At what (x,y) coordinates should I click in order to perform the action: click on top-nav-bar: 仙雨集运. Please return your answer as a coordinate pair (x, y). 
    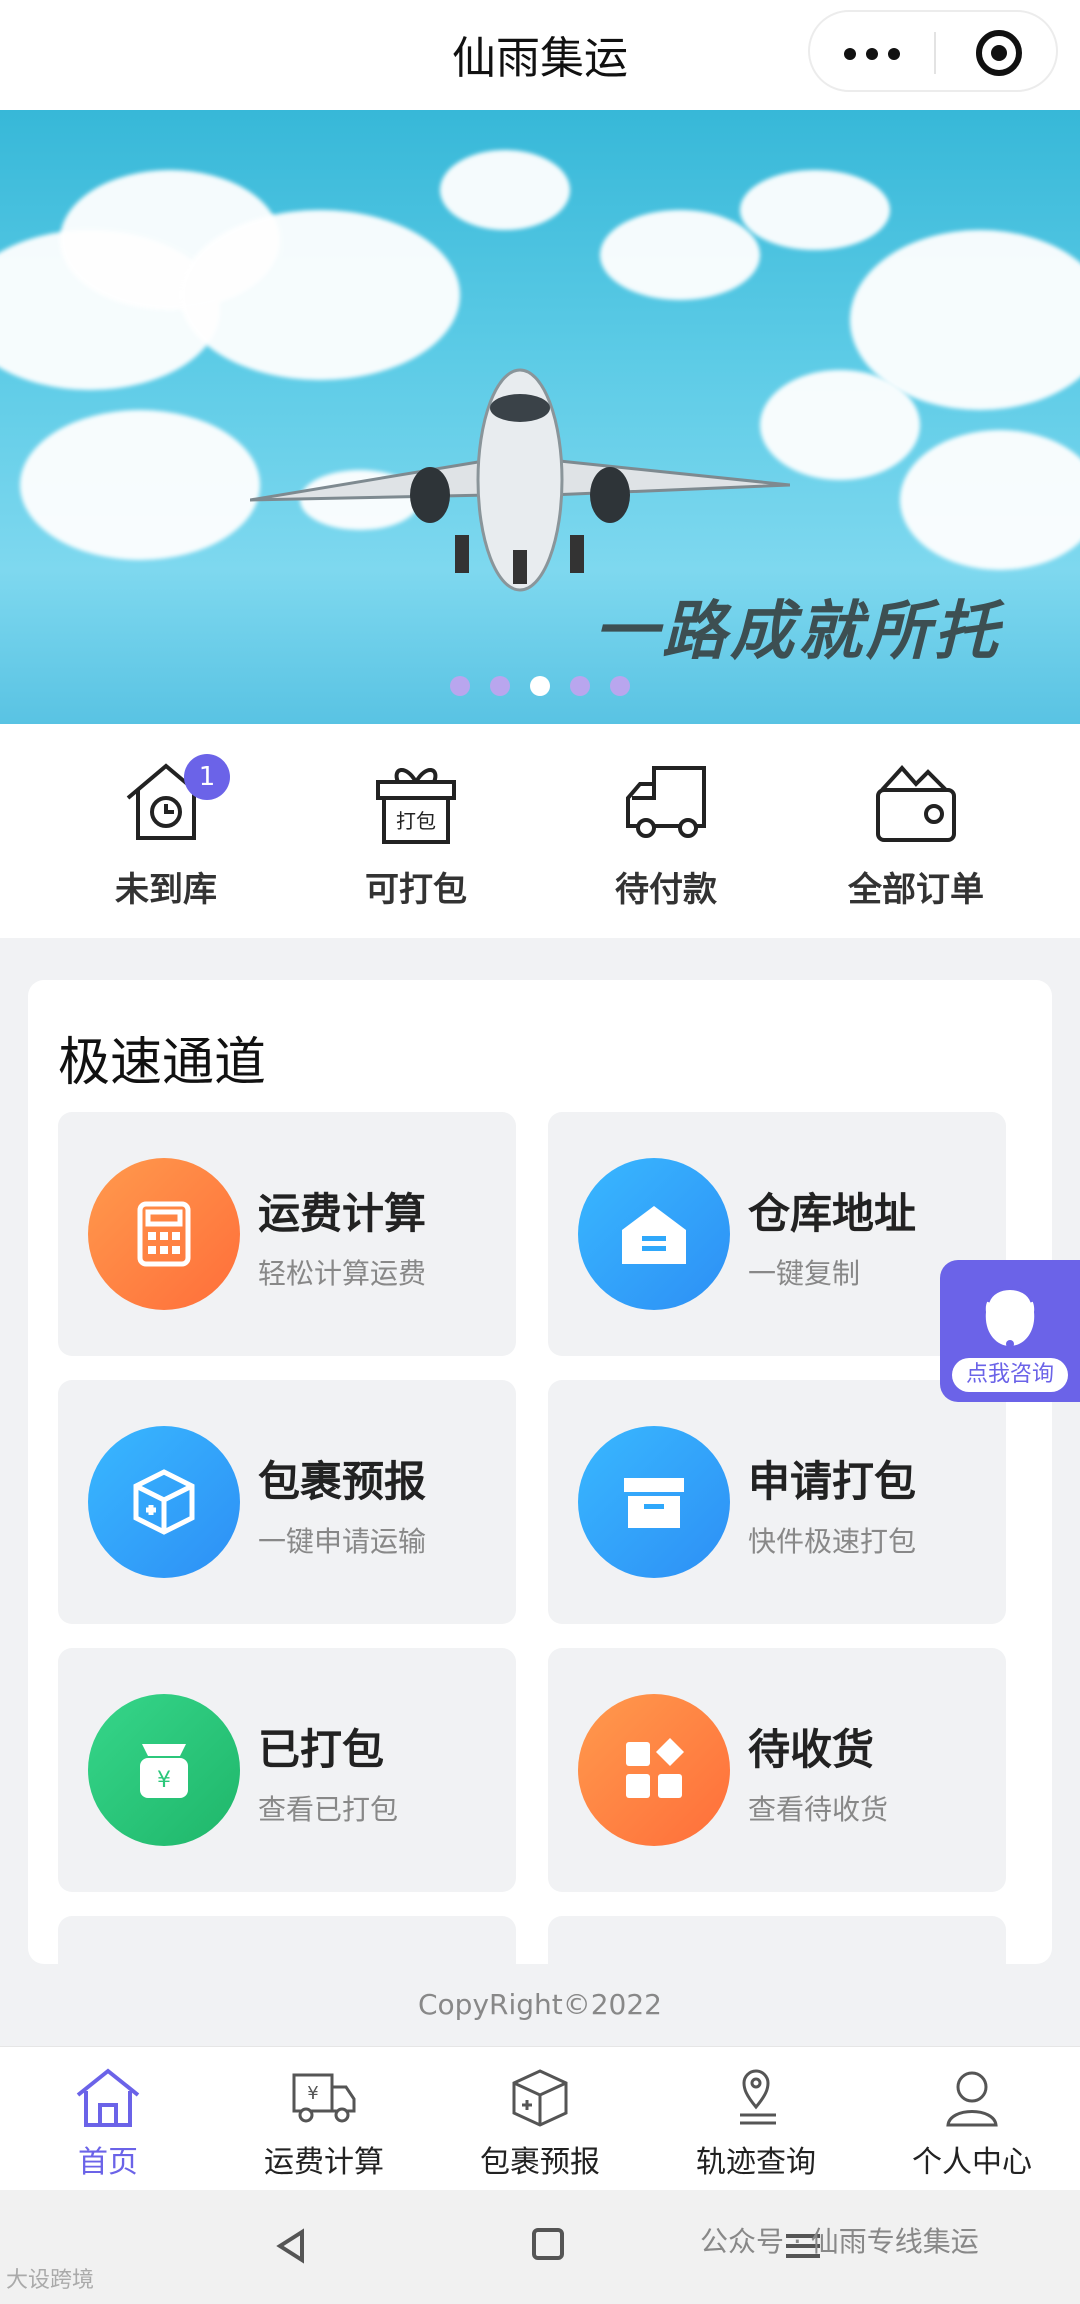
    Looking at the image, I should click on (540, 55).